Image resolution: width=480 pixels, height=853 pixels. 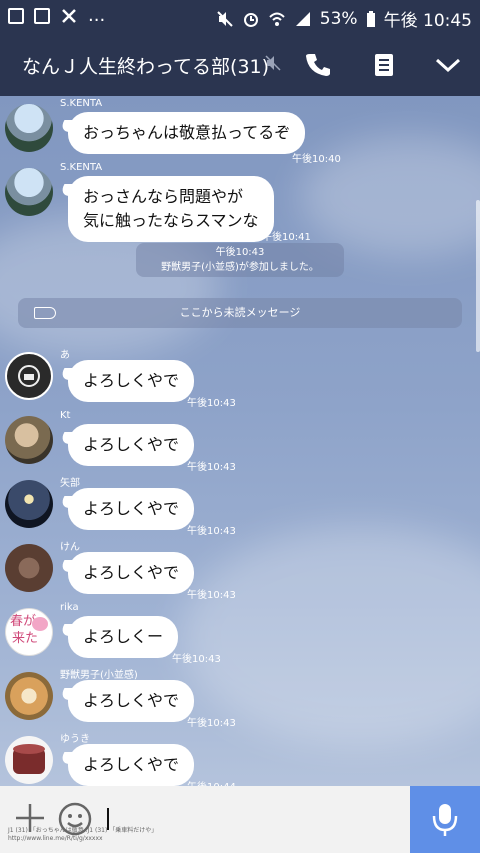 What do you see at coordinates (69, 16) in the screenshot?
I see `tools-icon` at bounding box center [69, 16].